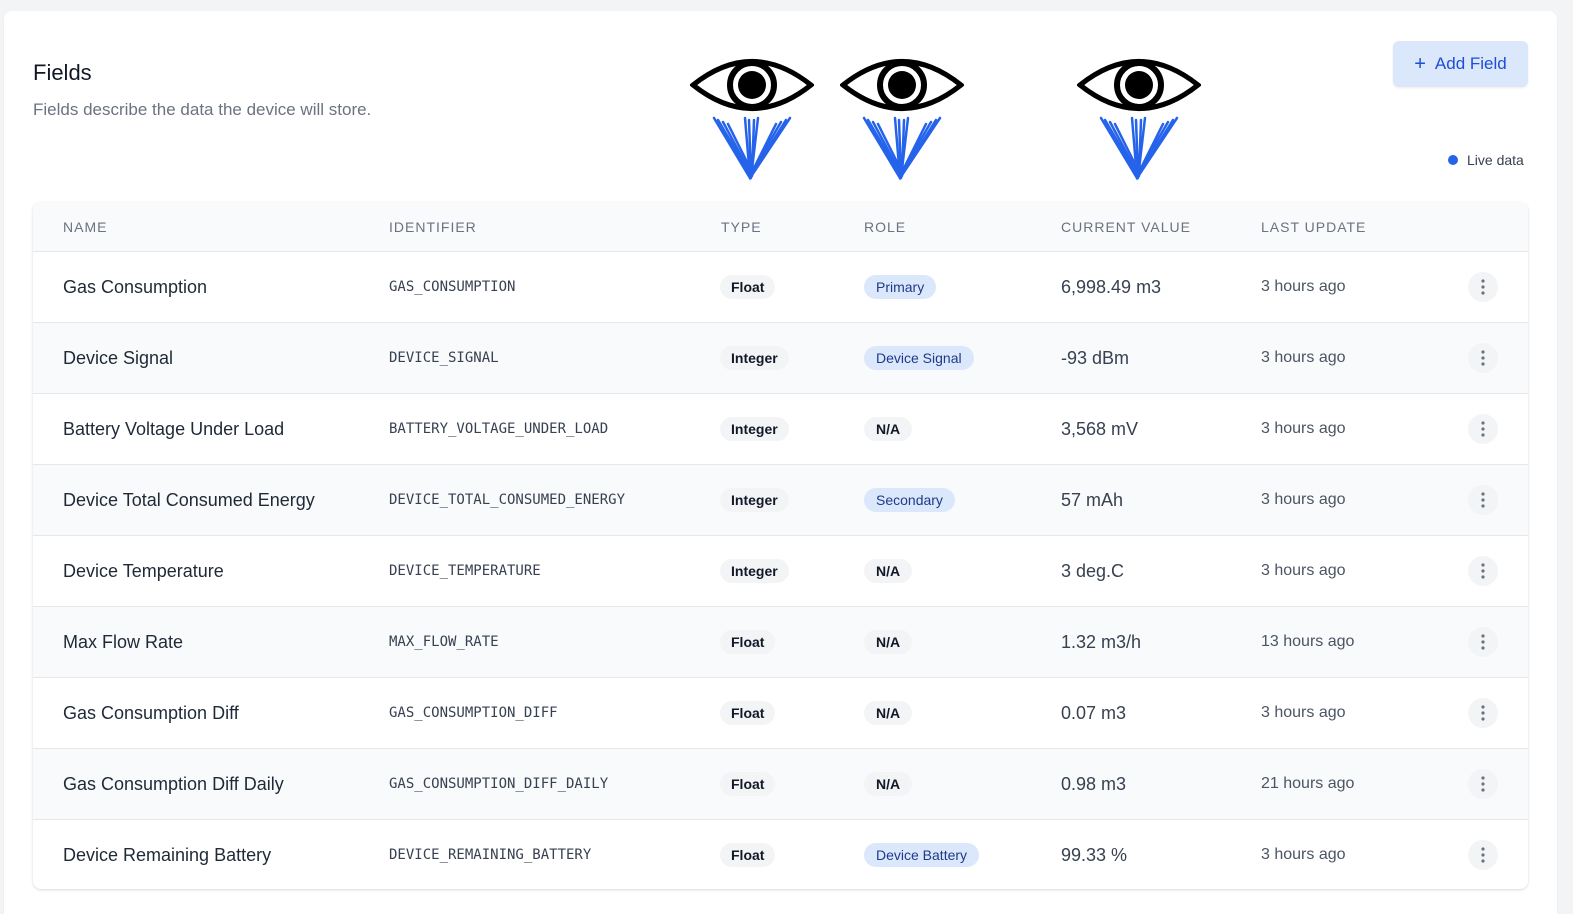 The width and height of the screenshot is (1573, 914). What do you see at coordinates (919, 358) in the screenshot?
I see `role-badge-cell: Device Signal` at bounding box center [919, 358].